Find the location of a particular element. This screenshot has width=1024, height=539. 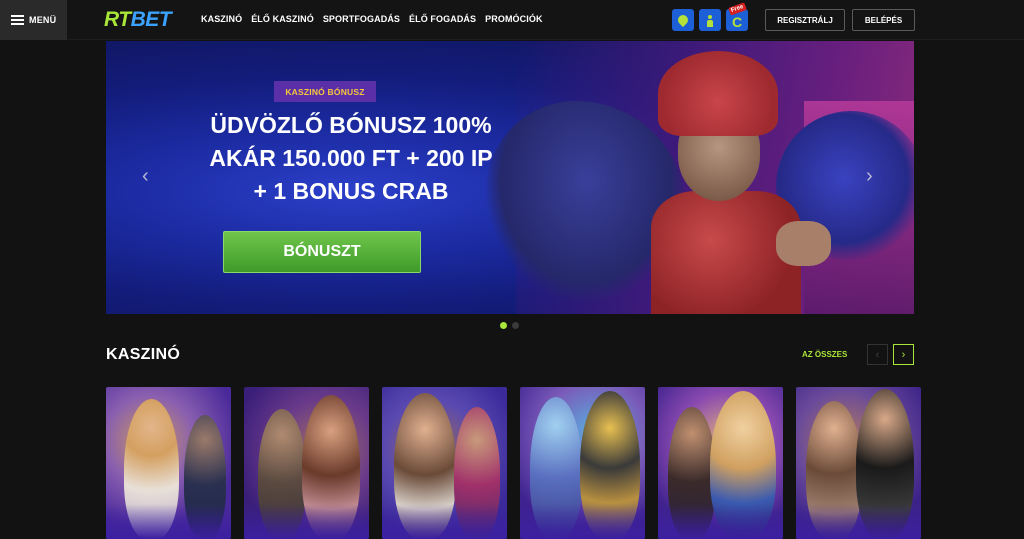

register-button: REGISZTRÁLJ is located at coordinates (805, 20).